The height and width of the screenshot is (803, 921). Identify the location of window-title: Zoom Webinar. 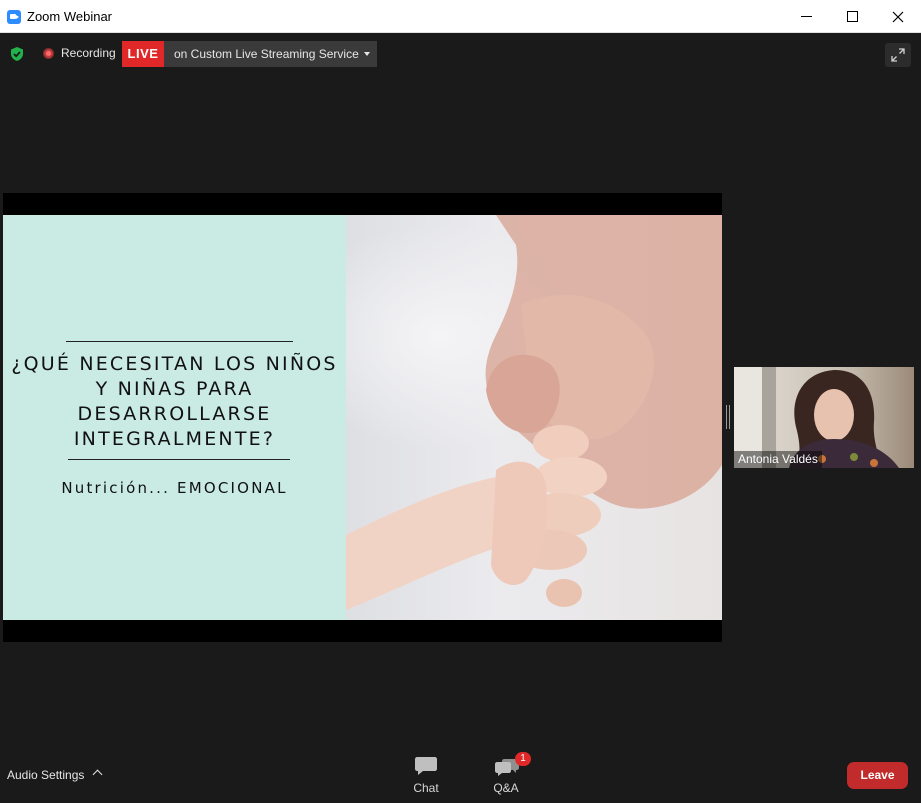
(70, 16).